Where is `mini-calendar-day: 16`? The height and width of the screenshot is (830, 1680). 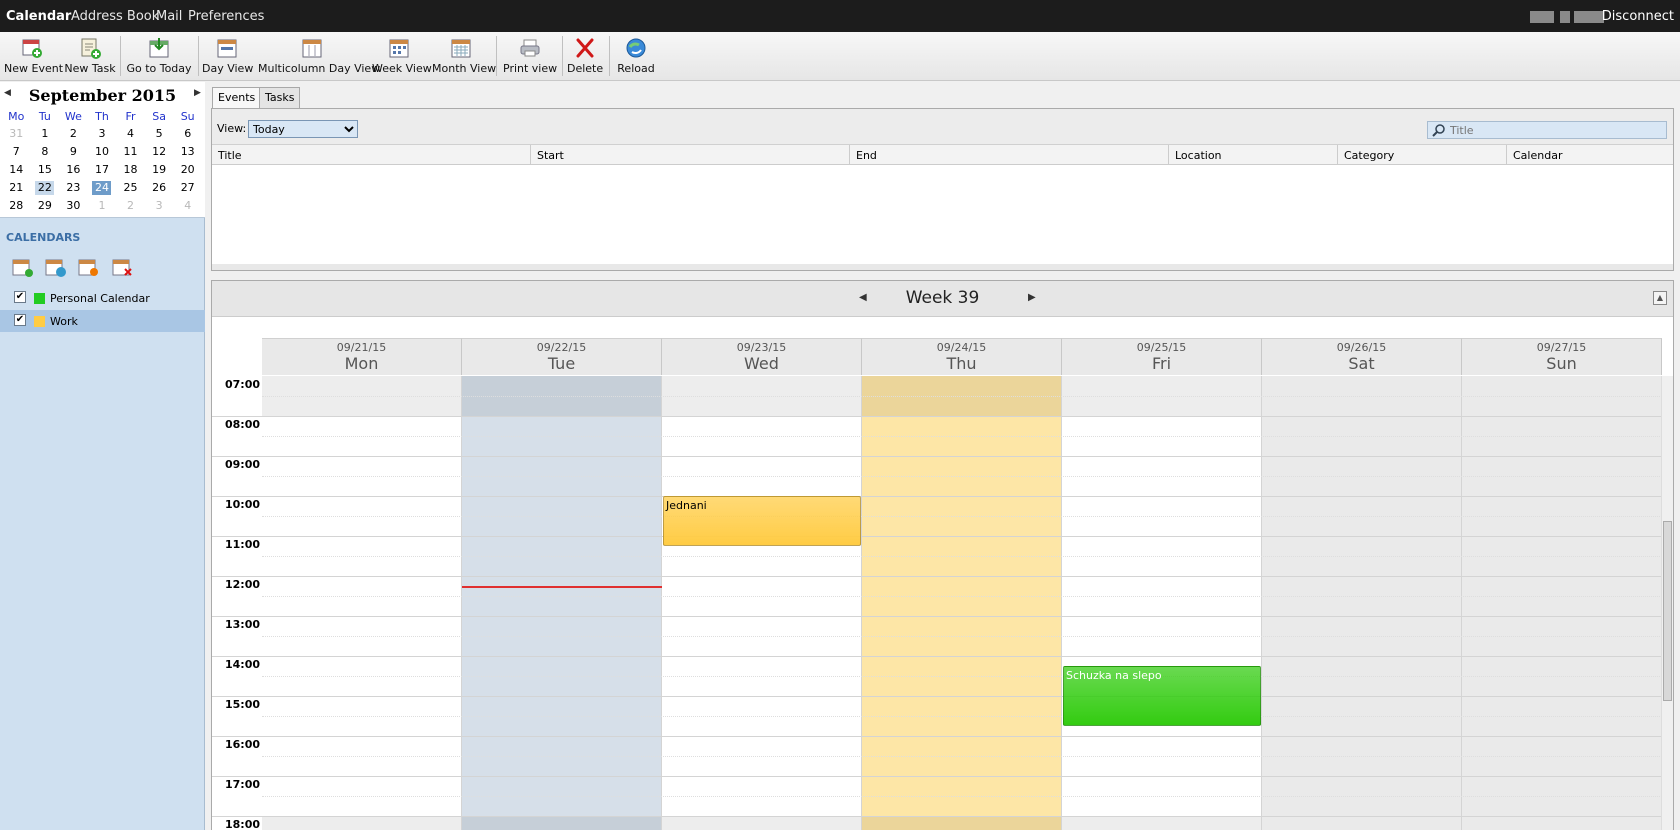 mini-calendar-day: 16 is located at coordinates (73, 170).